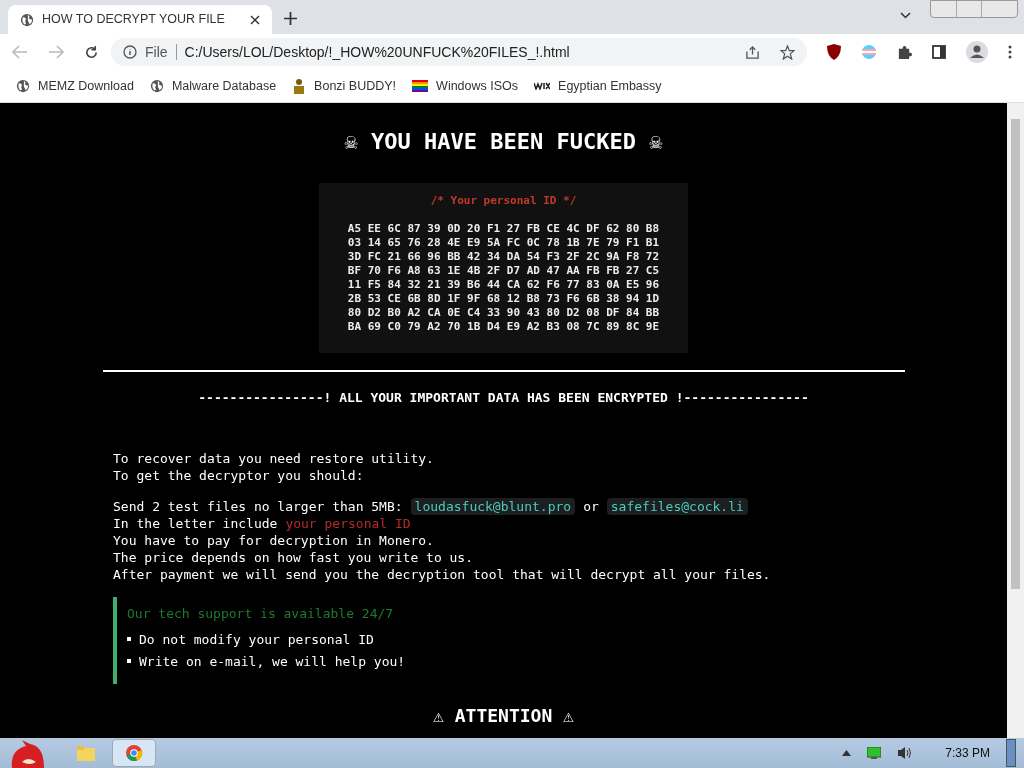 This screenshot has height=768, width=1024. Describe the element at coordinates (258, 506) in the screenshot. I see `instruction-line: Send 2 test files no larger than 5MB:` at that location.